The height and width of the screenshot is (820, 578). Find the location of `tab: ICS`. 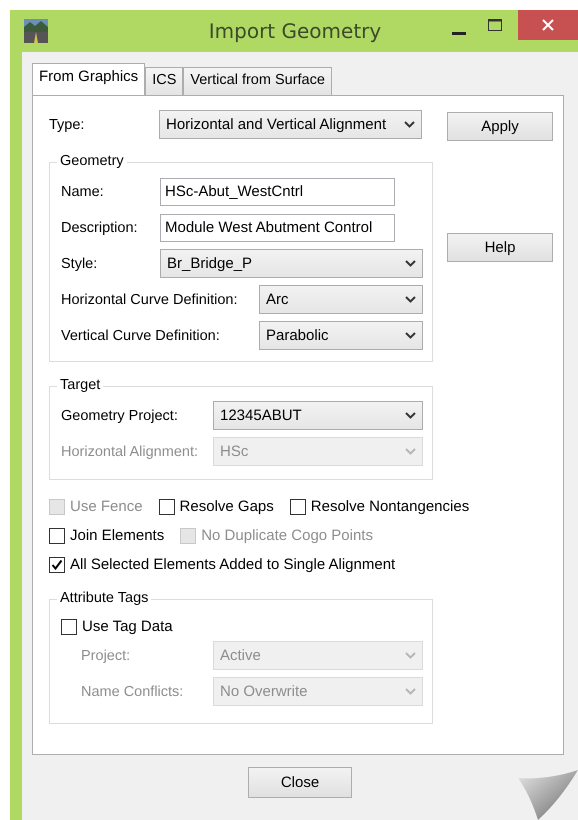

tab: ICS is located at coordinates (164, 81).